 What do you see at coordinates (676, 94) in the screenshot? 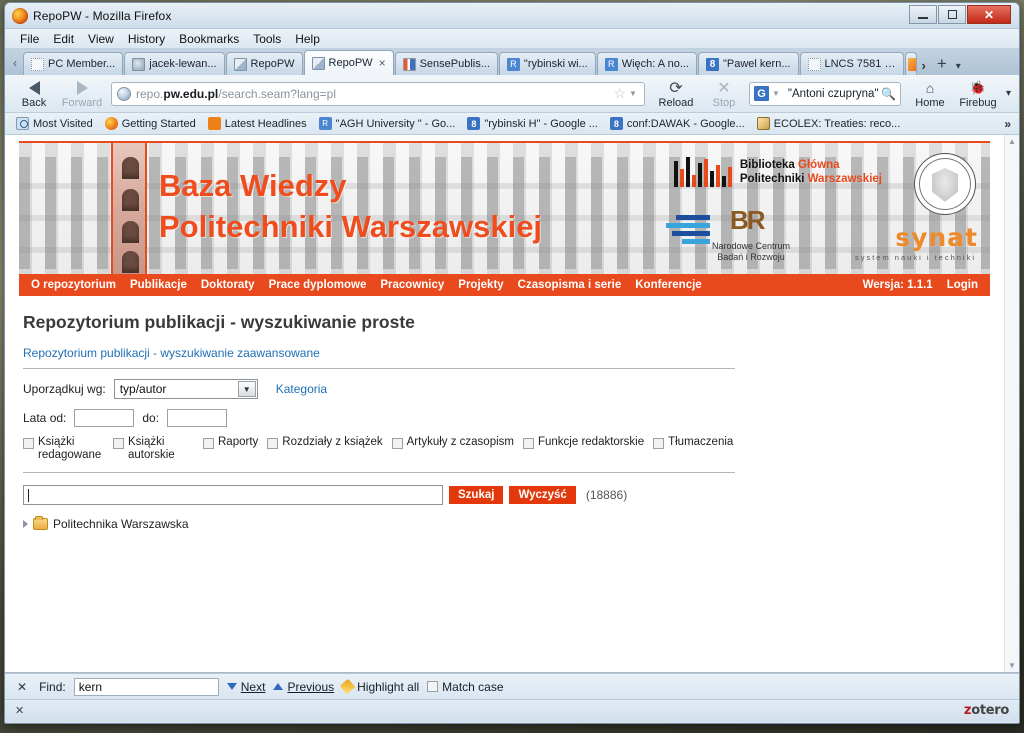
I see `reload-button: ⟳ Reload` at bounding box center [676, 94].